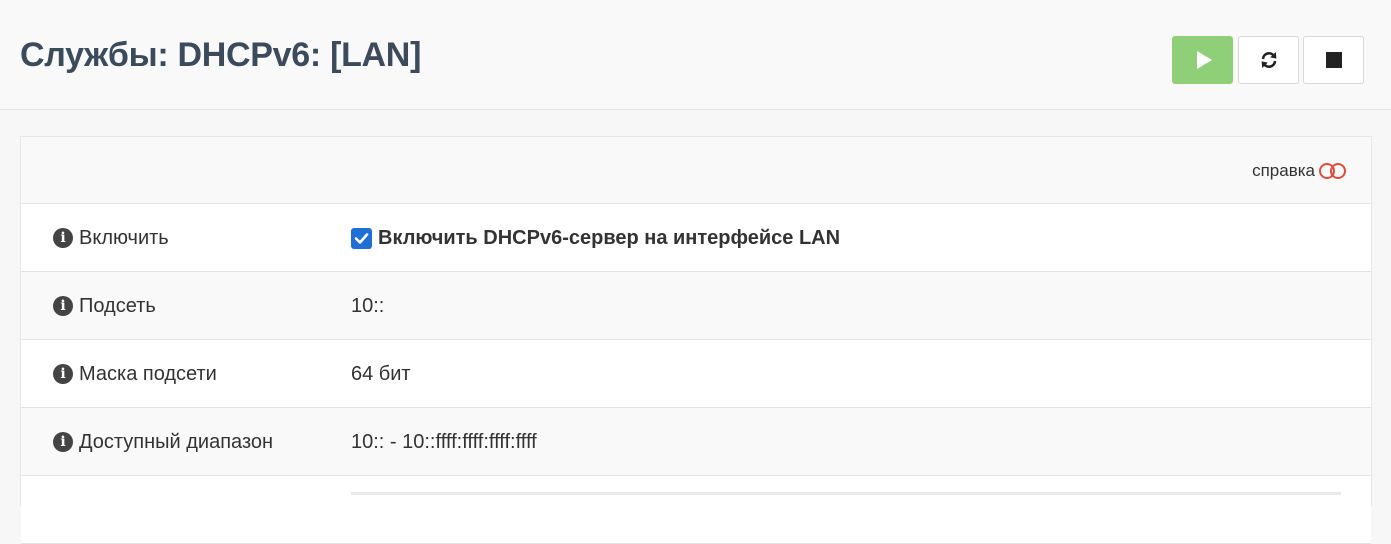 The image size is (1391, 544). Describe the element at coordinates (696, 170) in the screenshot. I see `panel-header: справка` at that location.